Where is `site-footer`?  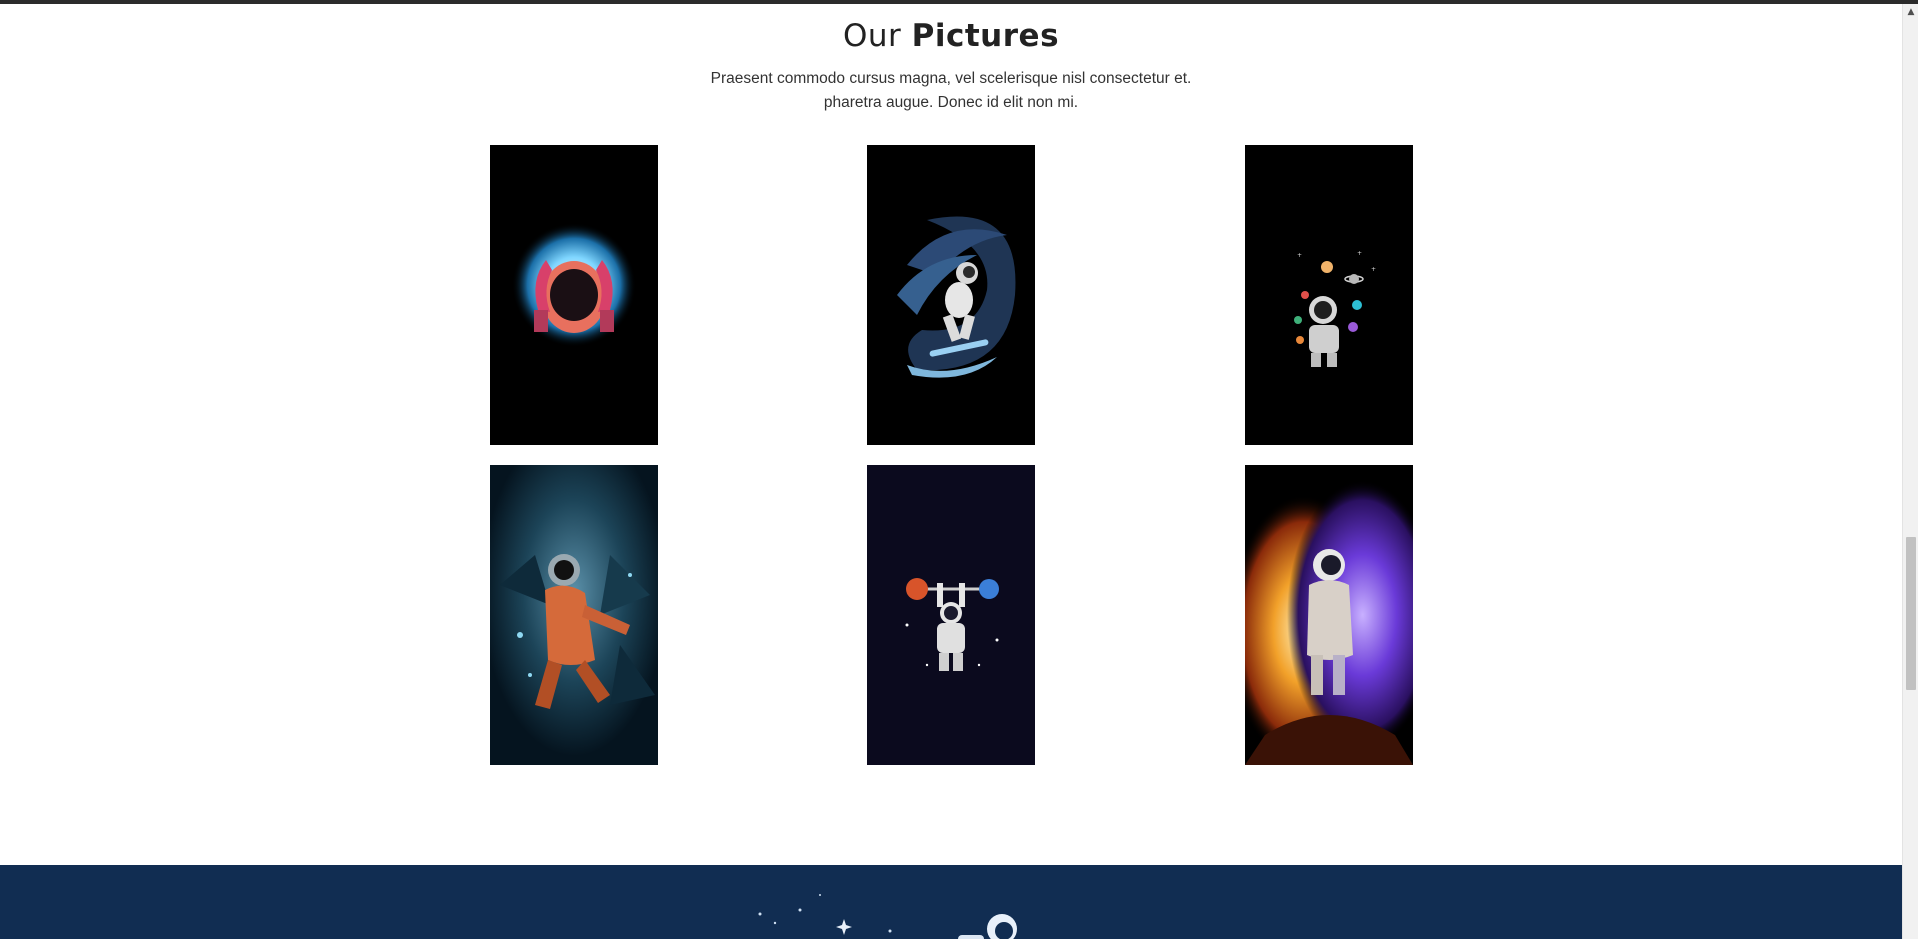 site-footer is located at coordinates (951, 902).